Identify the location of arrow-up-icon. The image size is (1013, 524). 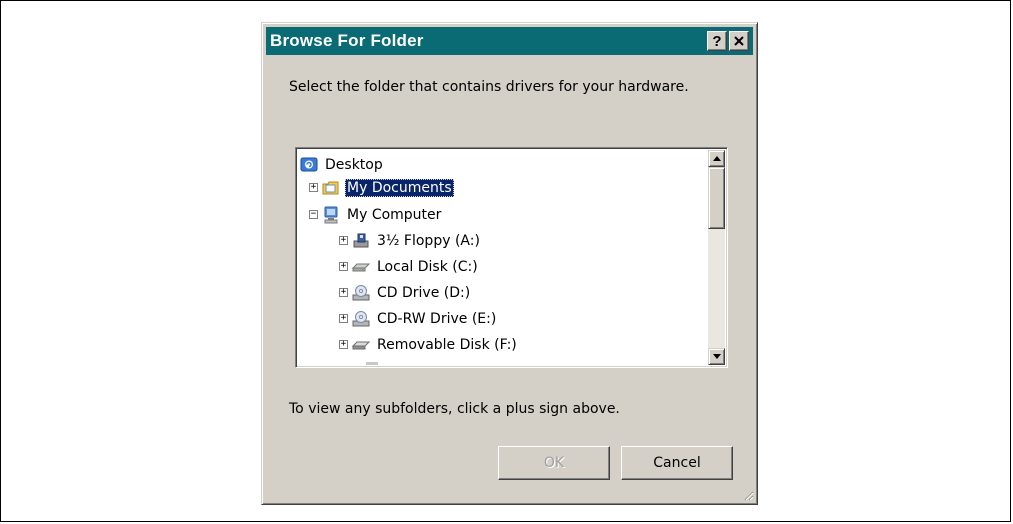
(716, 158).